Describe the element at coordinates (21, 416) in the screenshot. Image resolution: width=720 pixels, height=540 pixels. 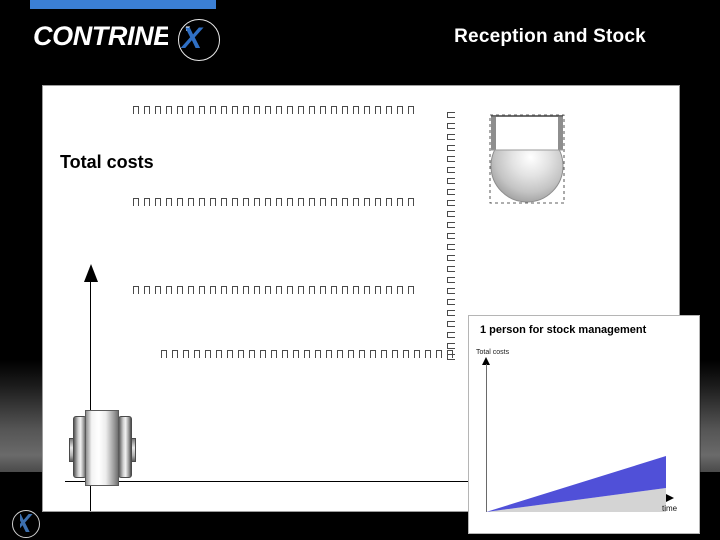
I see `left-gradient-band` at that location.